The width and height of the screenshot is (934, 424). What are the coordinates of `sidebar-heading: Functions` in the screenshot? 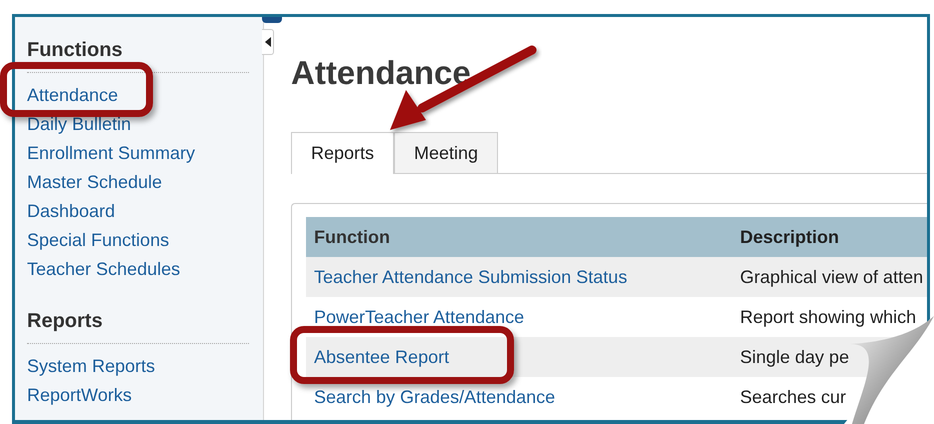 It's located at (75, 50).